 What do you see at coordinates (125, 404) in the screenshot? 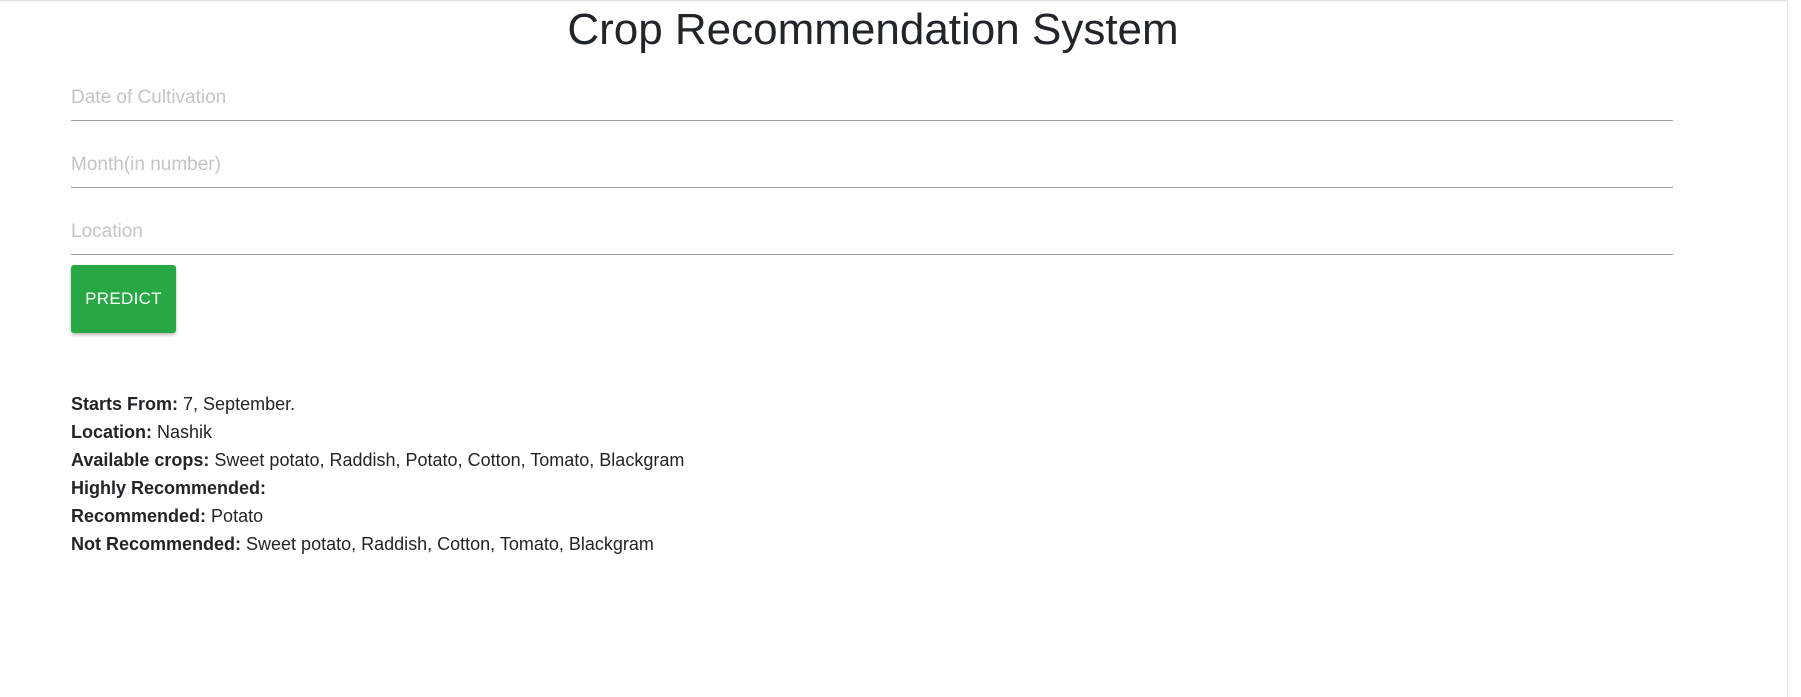
I see `starts-from-label: Starts From:` at bounding box center [125, 404].